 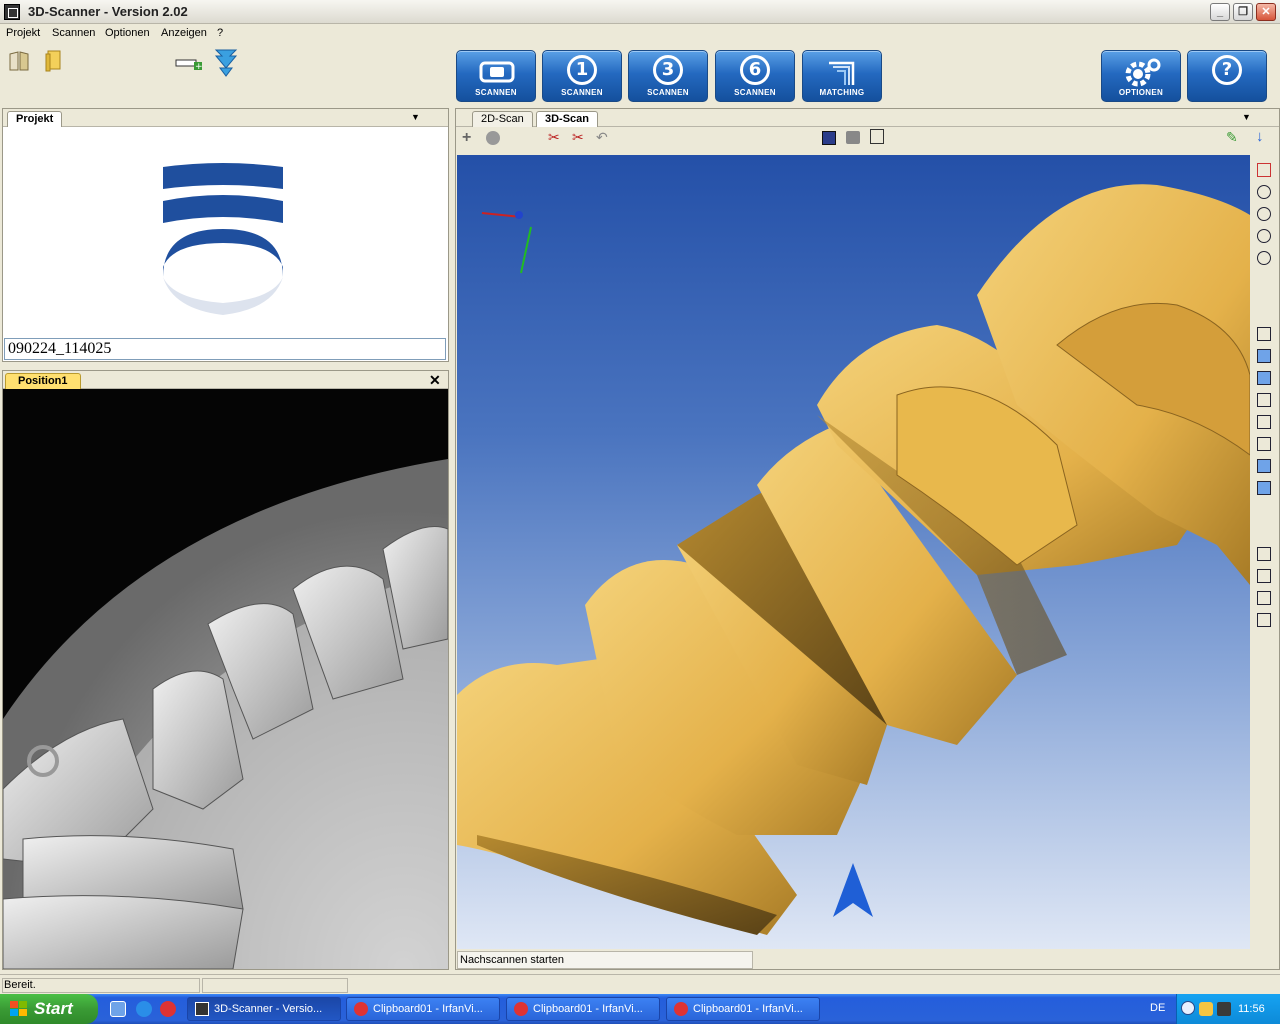 What do you see at coordinates (225, 349) in the screenshot?
I see `project-id-field: 090224_114025` at bounding box center [225, 349].